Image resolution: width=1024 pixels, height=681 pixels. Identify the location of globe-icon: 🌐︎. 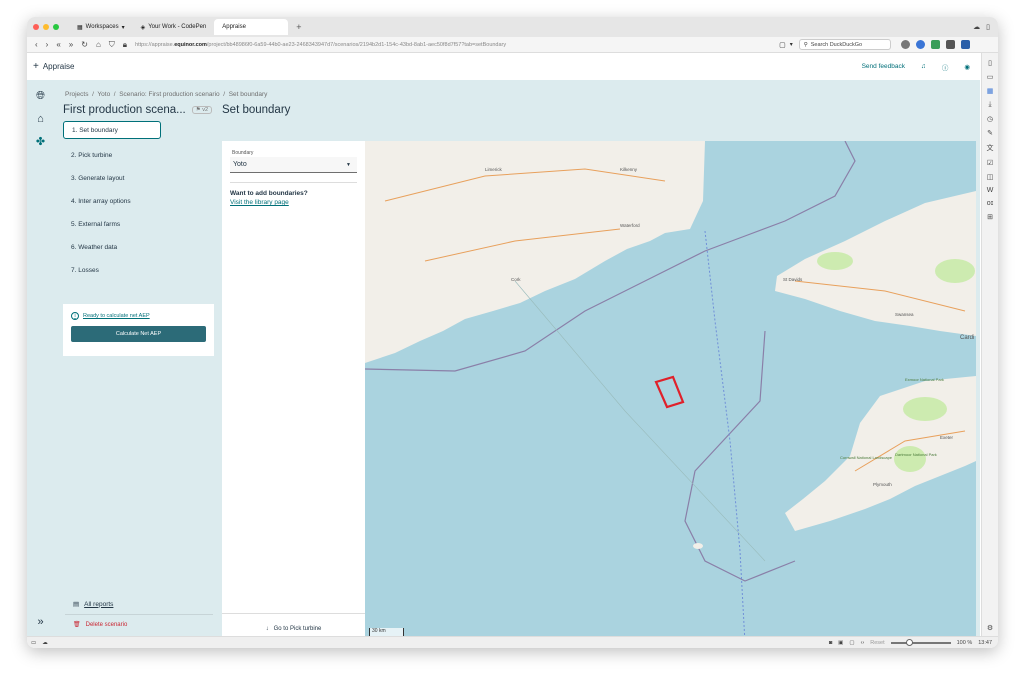
(40, 96).